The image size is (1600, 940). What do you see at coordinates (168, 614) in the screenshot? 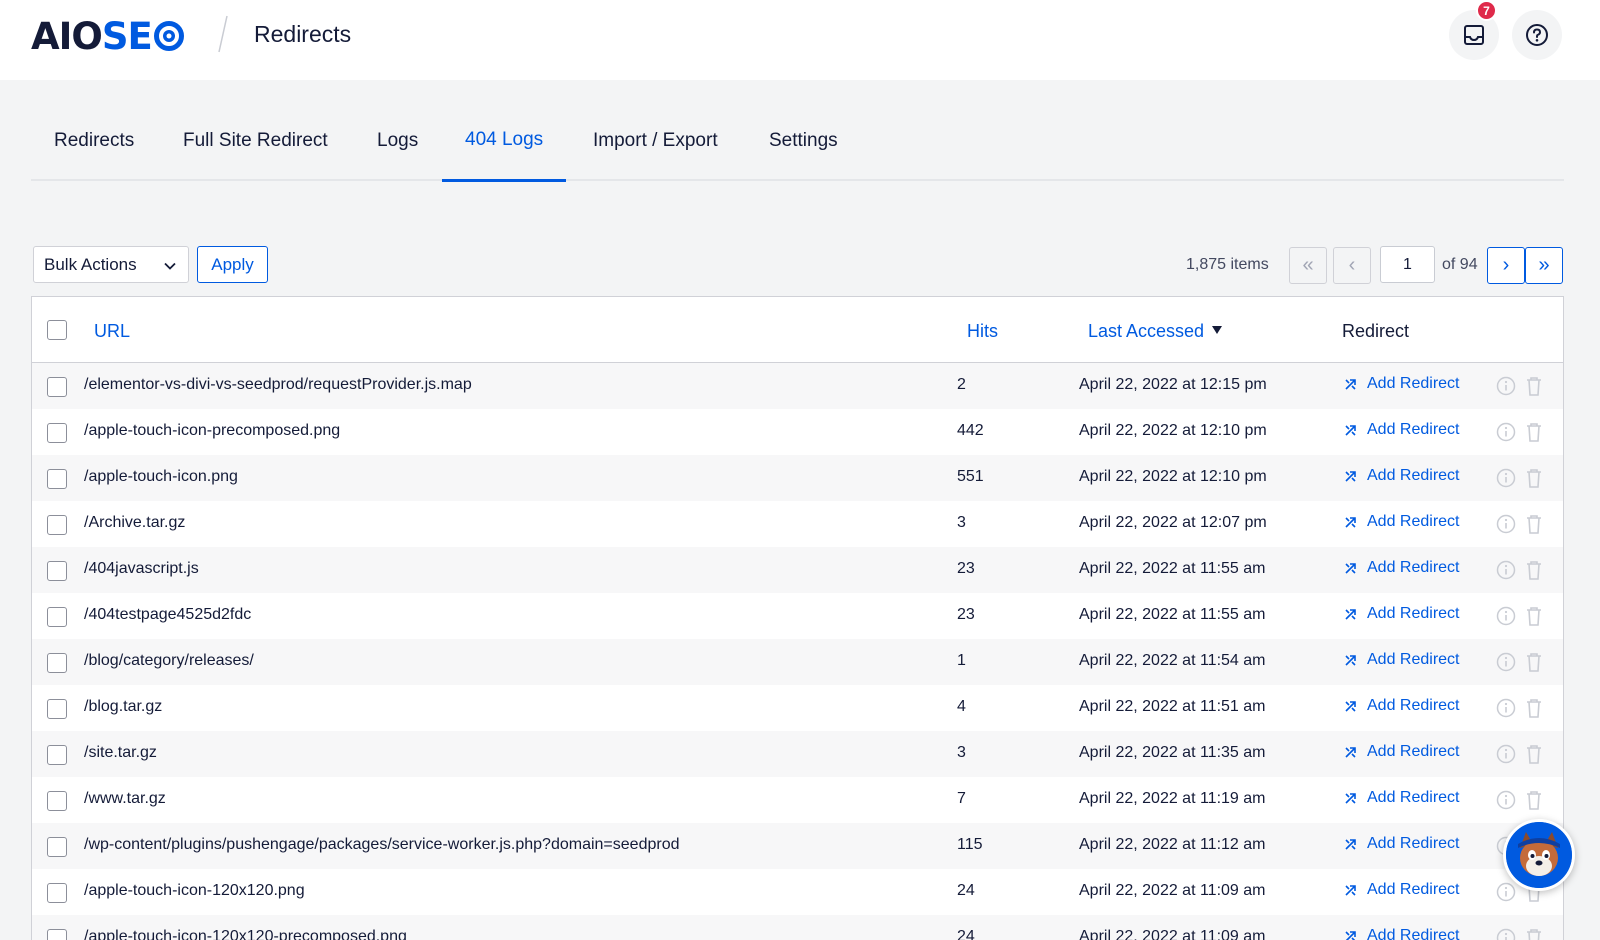
I see `row-url: /404testpage4525d2fdc` at bounding box center [168, 614].